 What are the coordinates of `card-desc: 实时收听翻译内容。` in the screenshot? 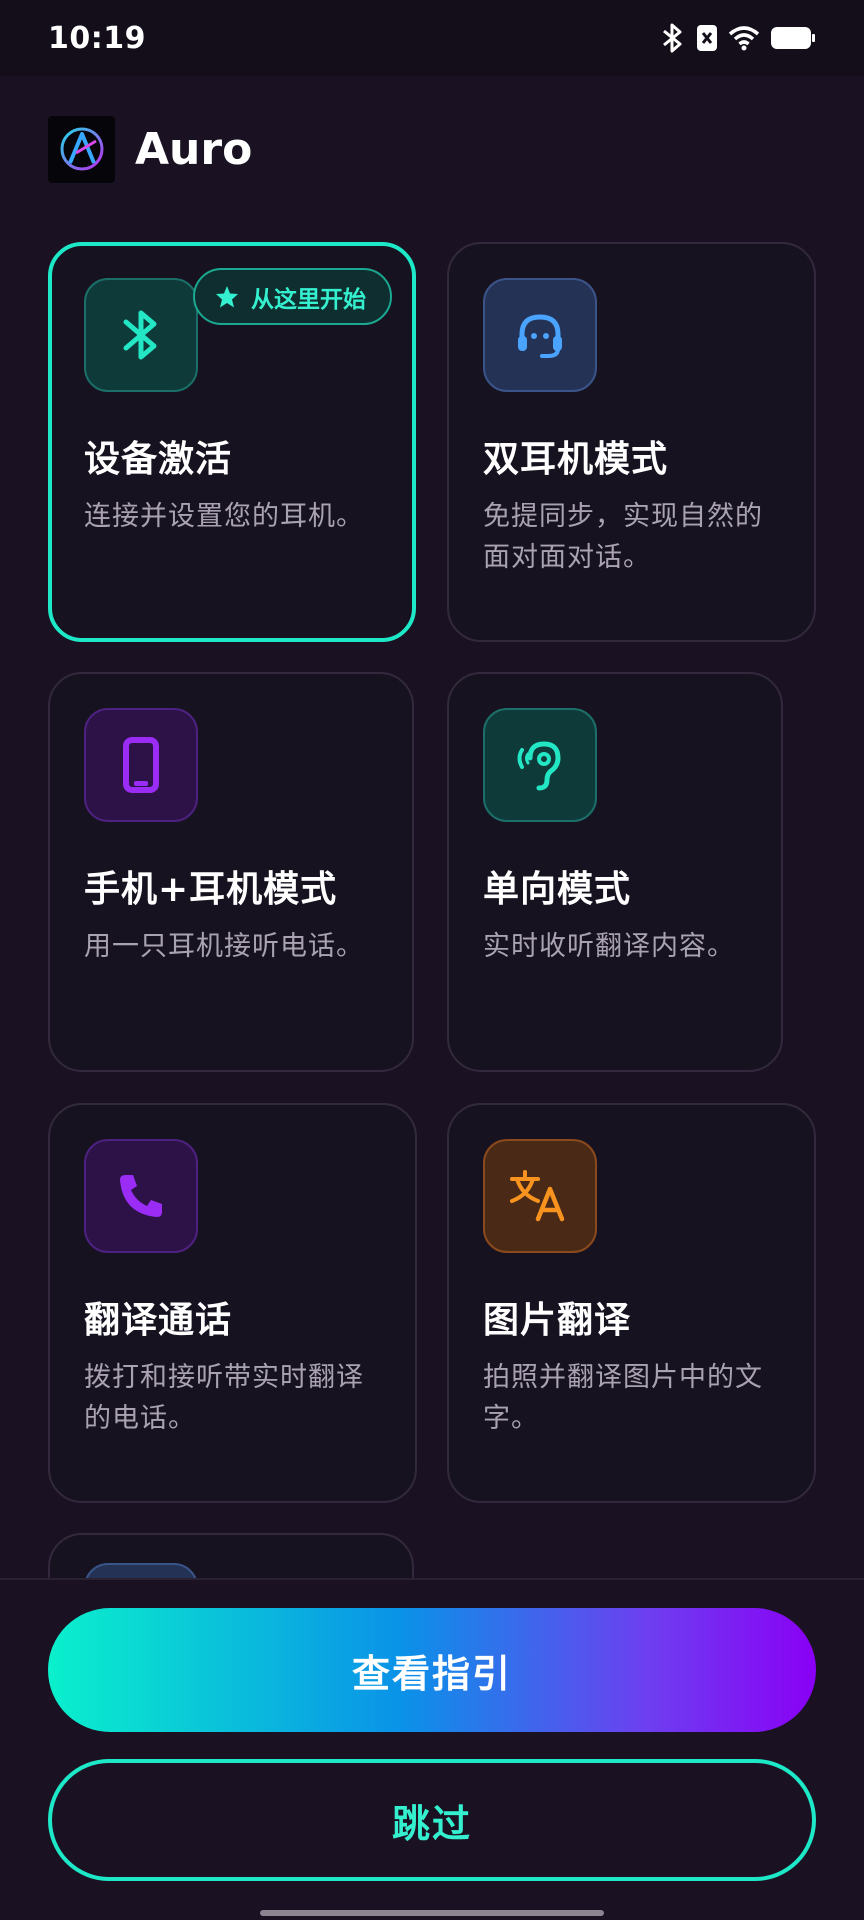 It's located at (609, 946).